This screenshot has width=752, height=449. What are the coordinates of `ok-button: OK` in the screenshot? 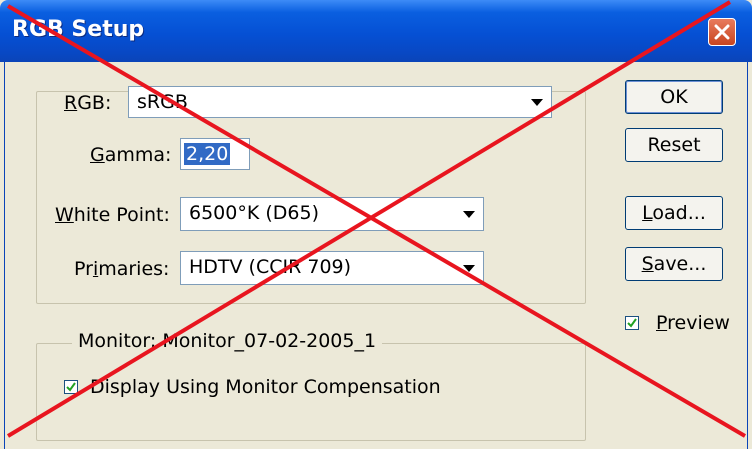 It's located at (674, 97).